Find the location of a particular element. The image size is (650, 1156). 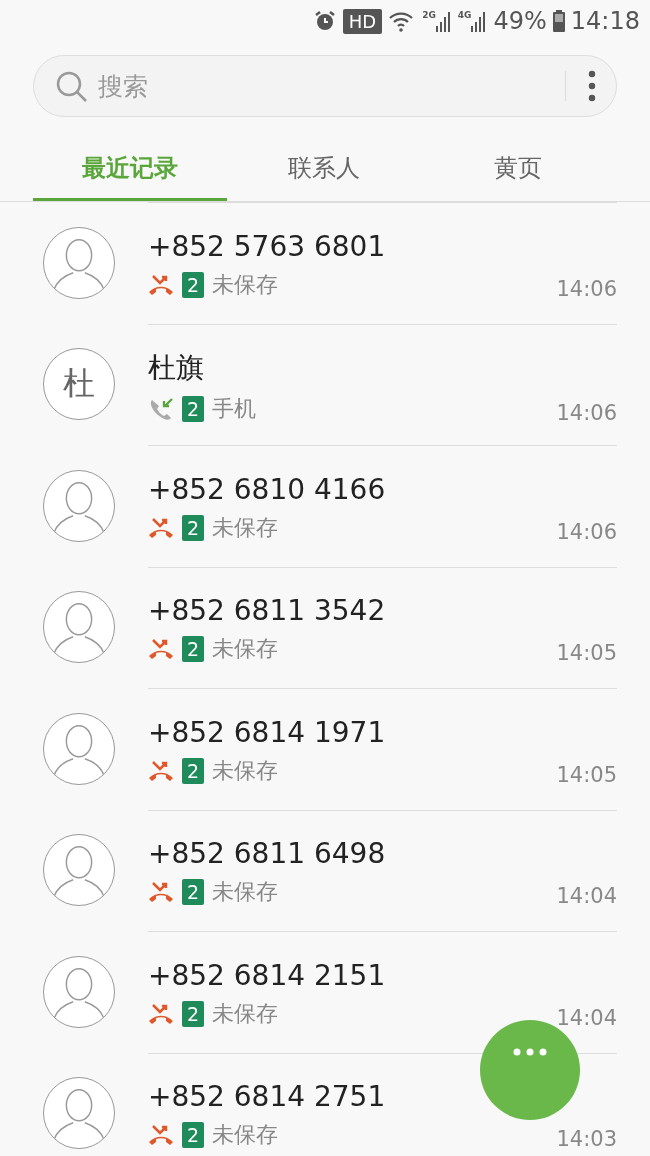

call-log-row: +852 6811 6498 2 未保存 14:04 is located at coordinates (325, 870).